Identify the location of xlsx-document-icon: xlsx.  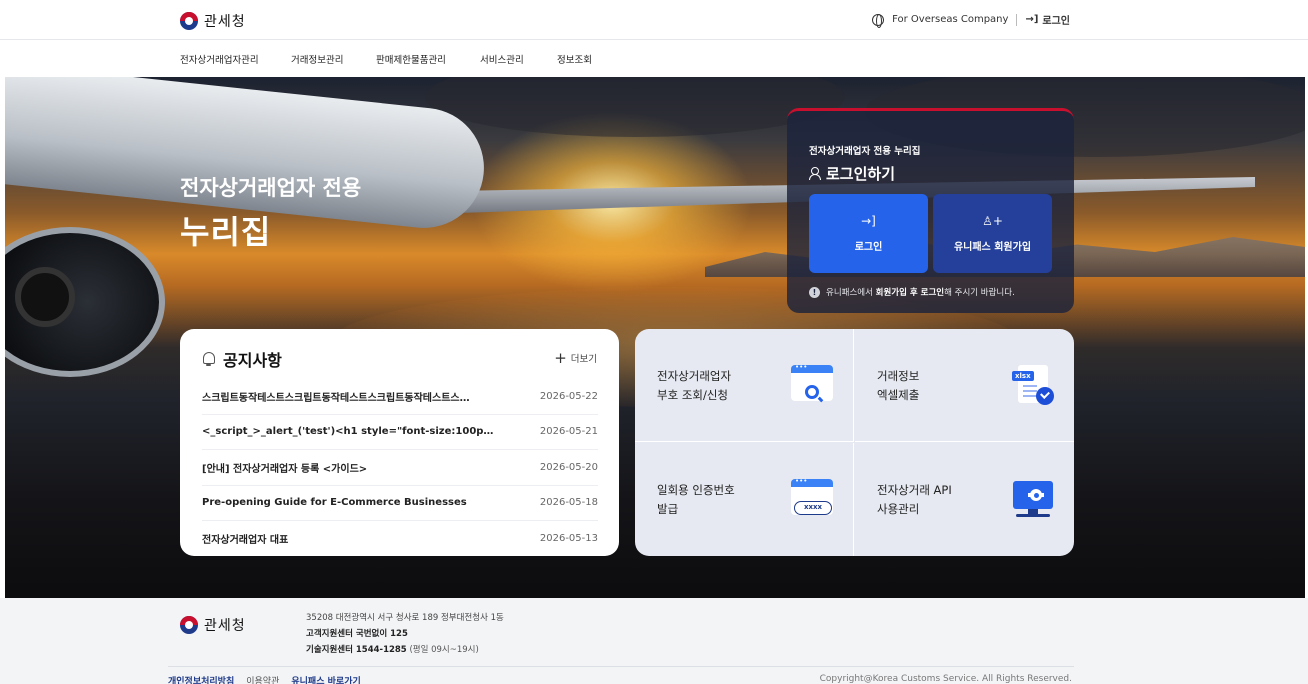
(1033, 386).